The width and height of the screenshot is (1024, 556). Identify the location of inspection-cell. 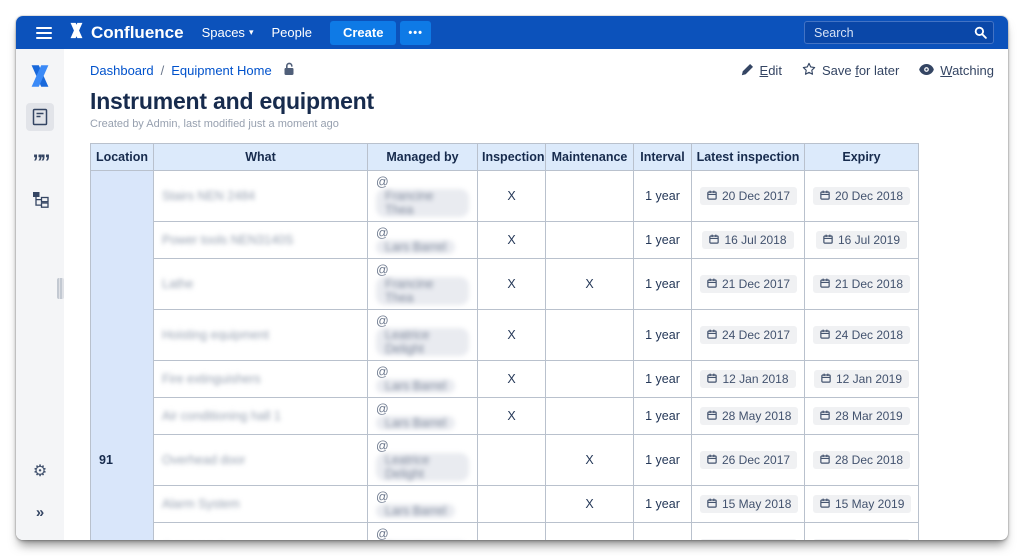
(511, 504).